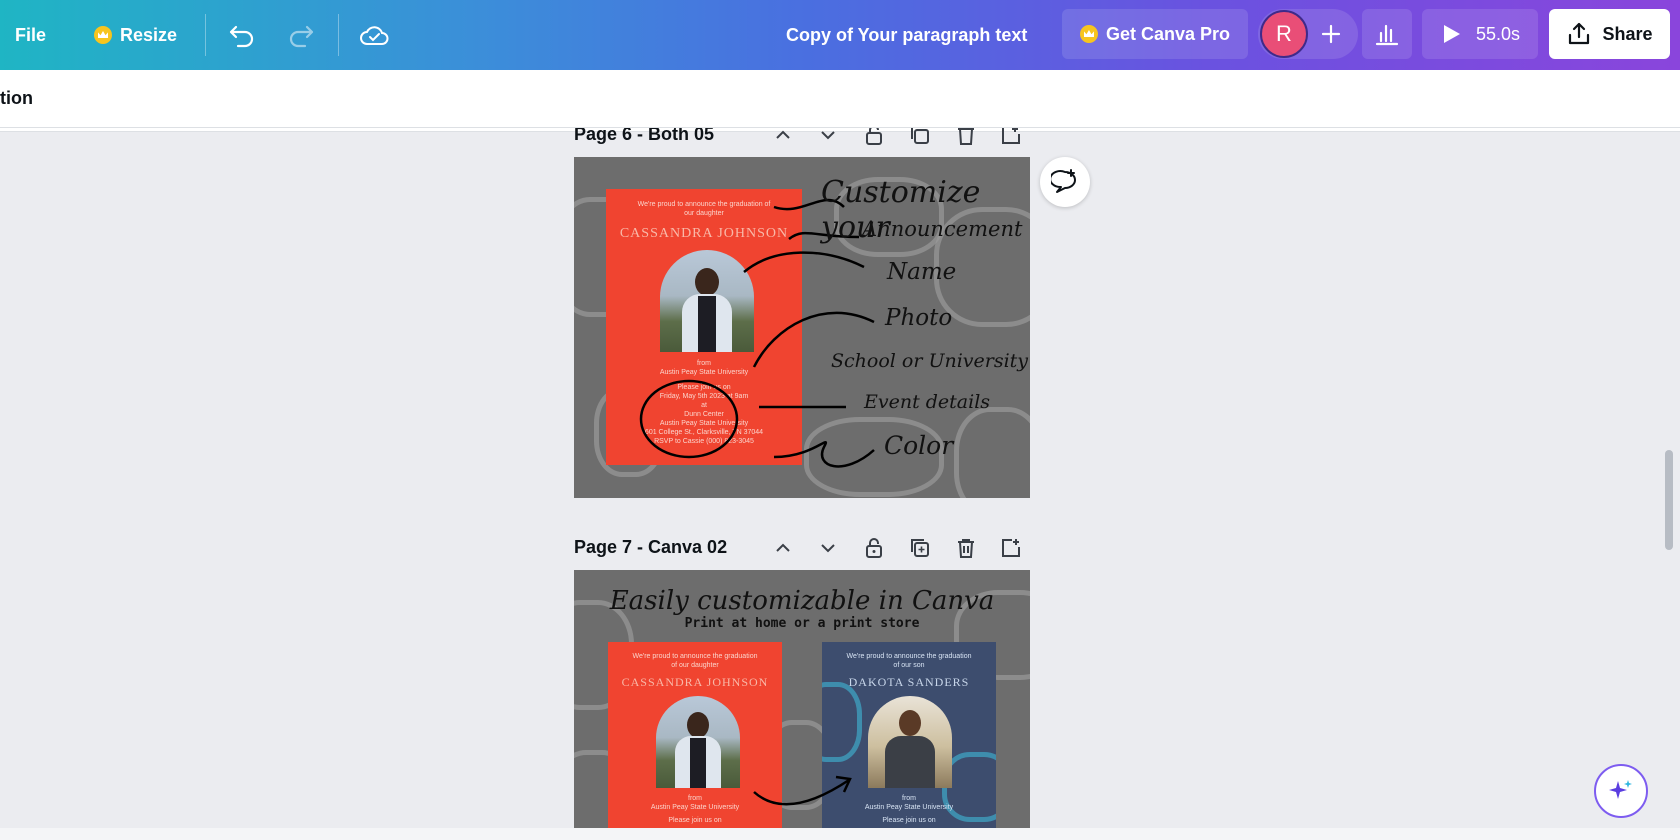  I want to click on subbar-overlay: tion, so click(840, 99).